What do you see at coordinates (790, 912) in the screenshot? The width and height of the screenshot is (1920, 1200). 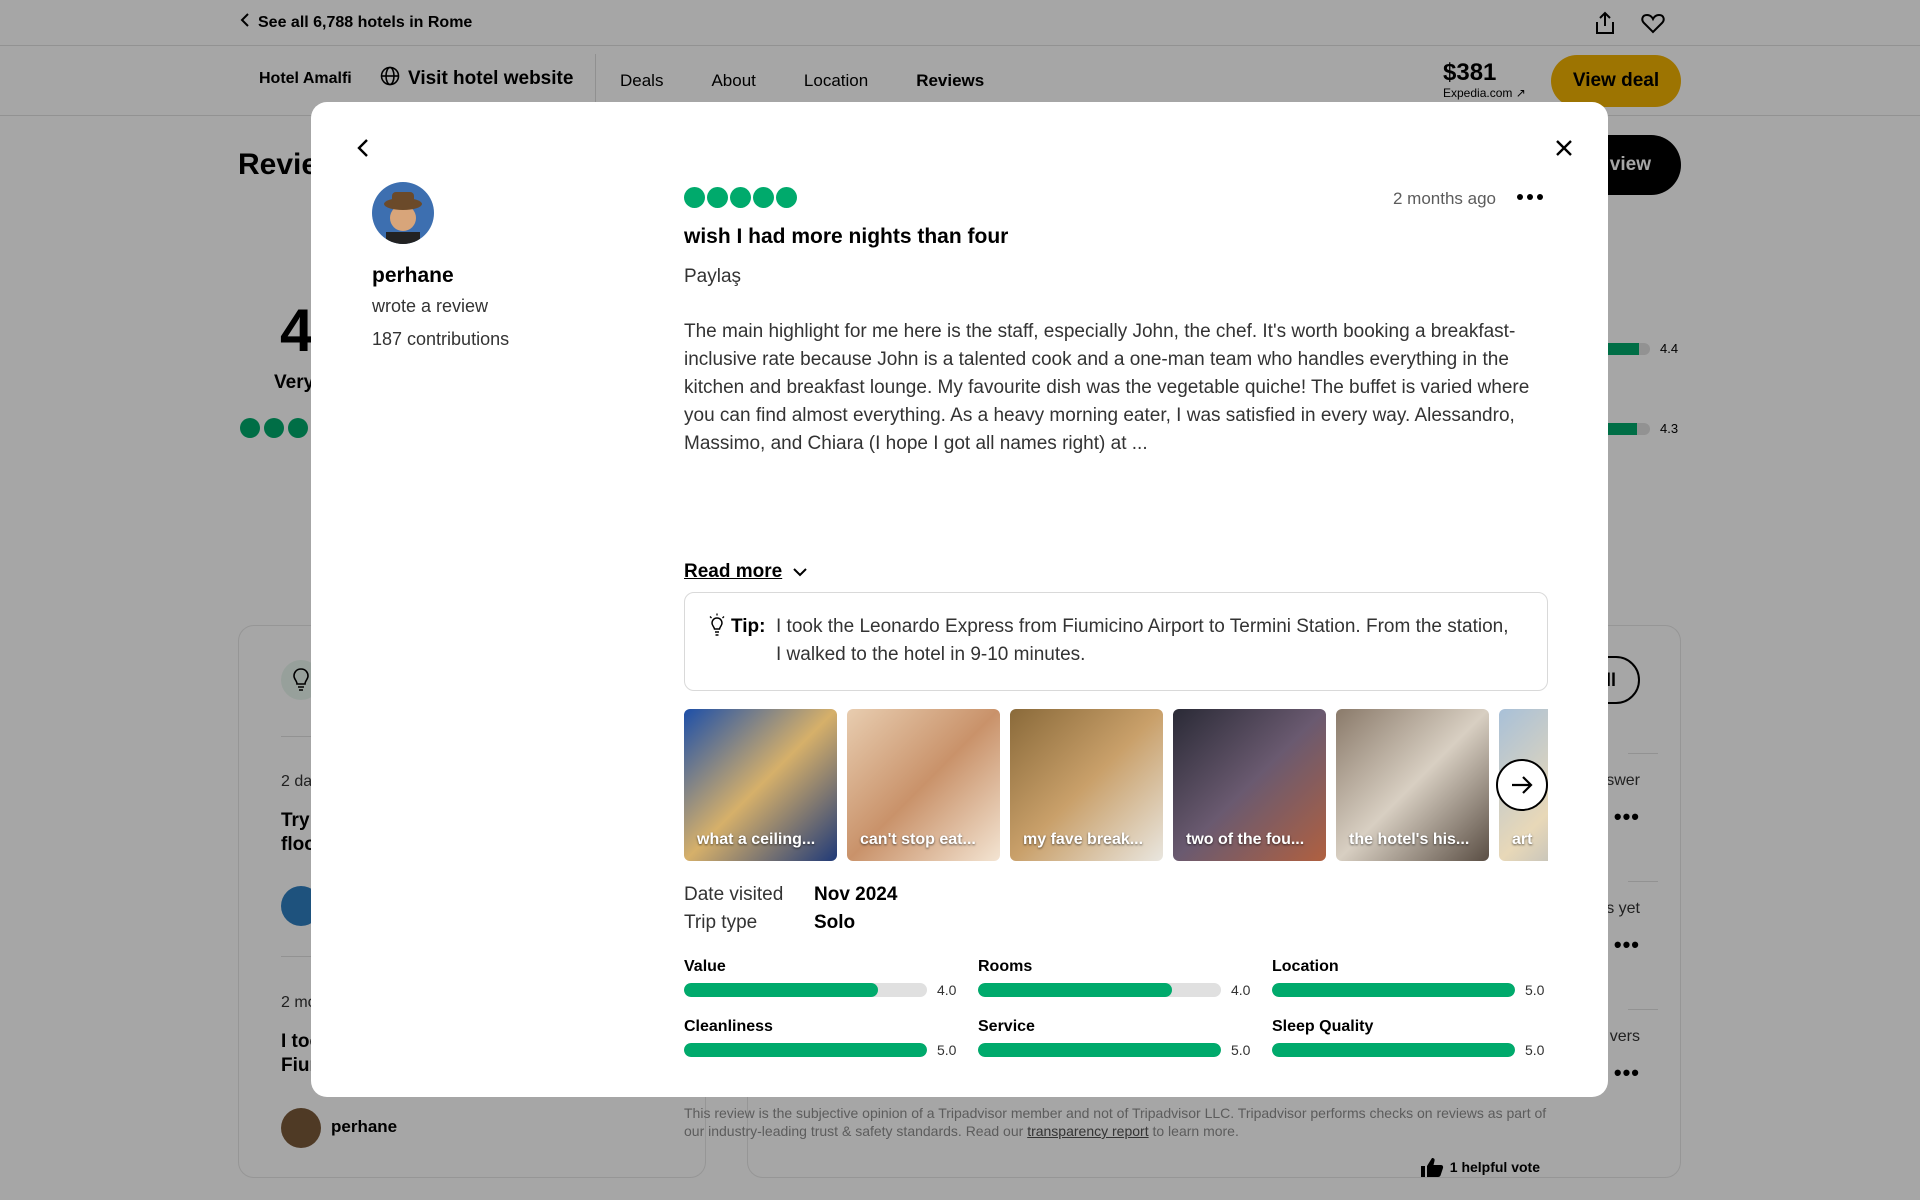 I see `trip-details: Date visited Nov 2024 Trip type Solo` at bounding box center [790, 912].